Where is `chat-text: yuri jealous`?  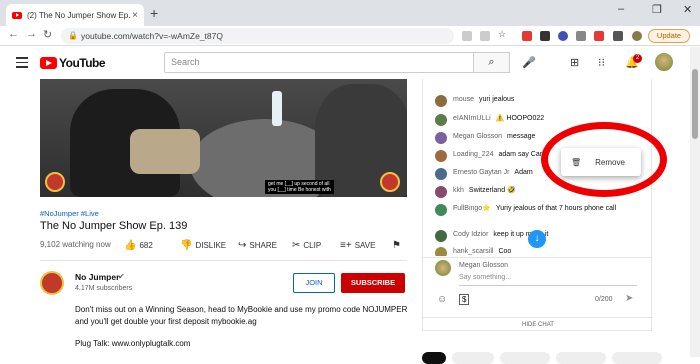 chat-text: yuri jealous is located at coordinates (497, 99).